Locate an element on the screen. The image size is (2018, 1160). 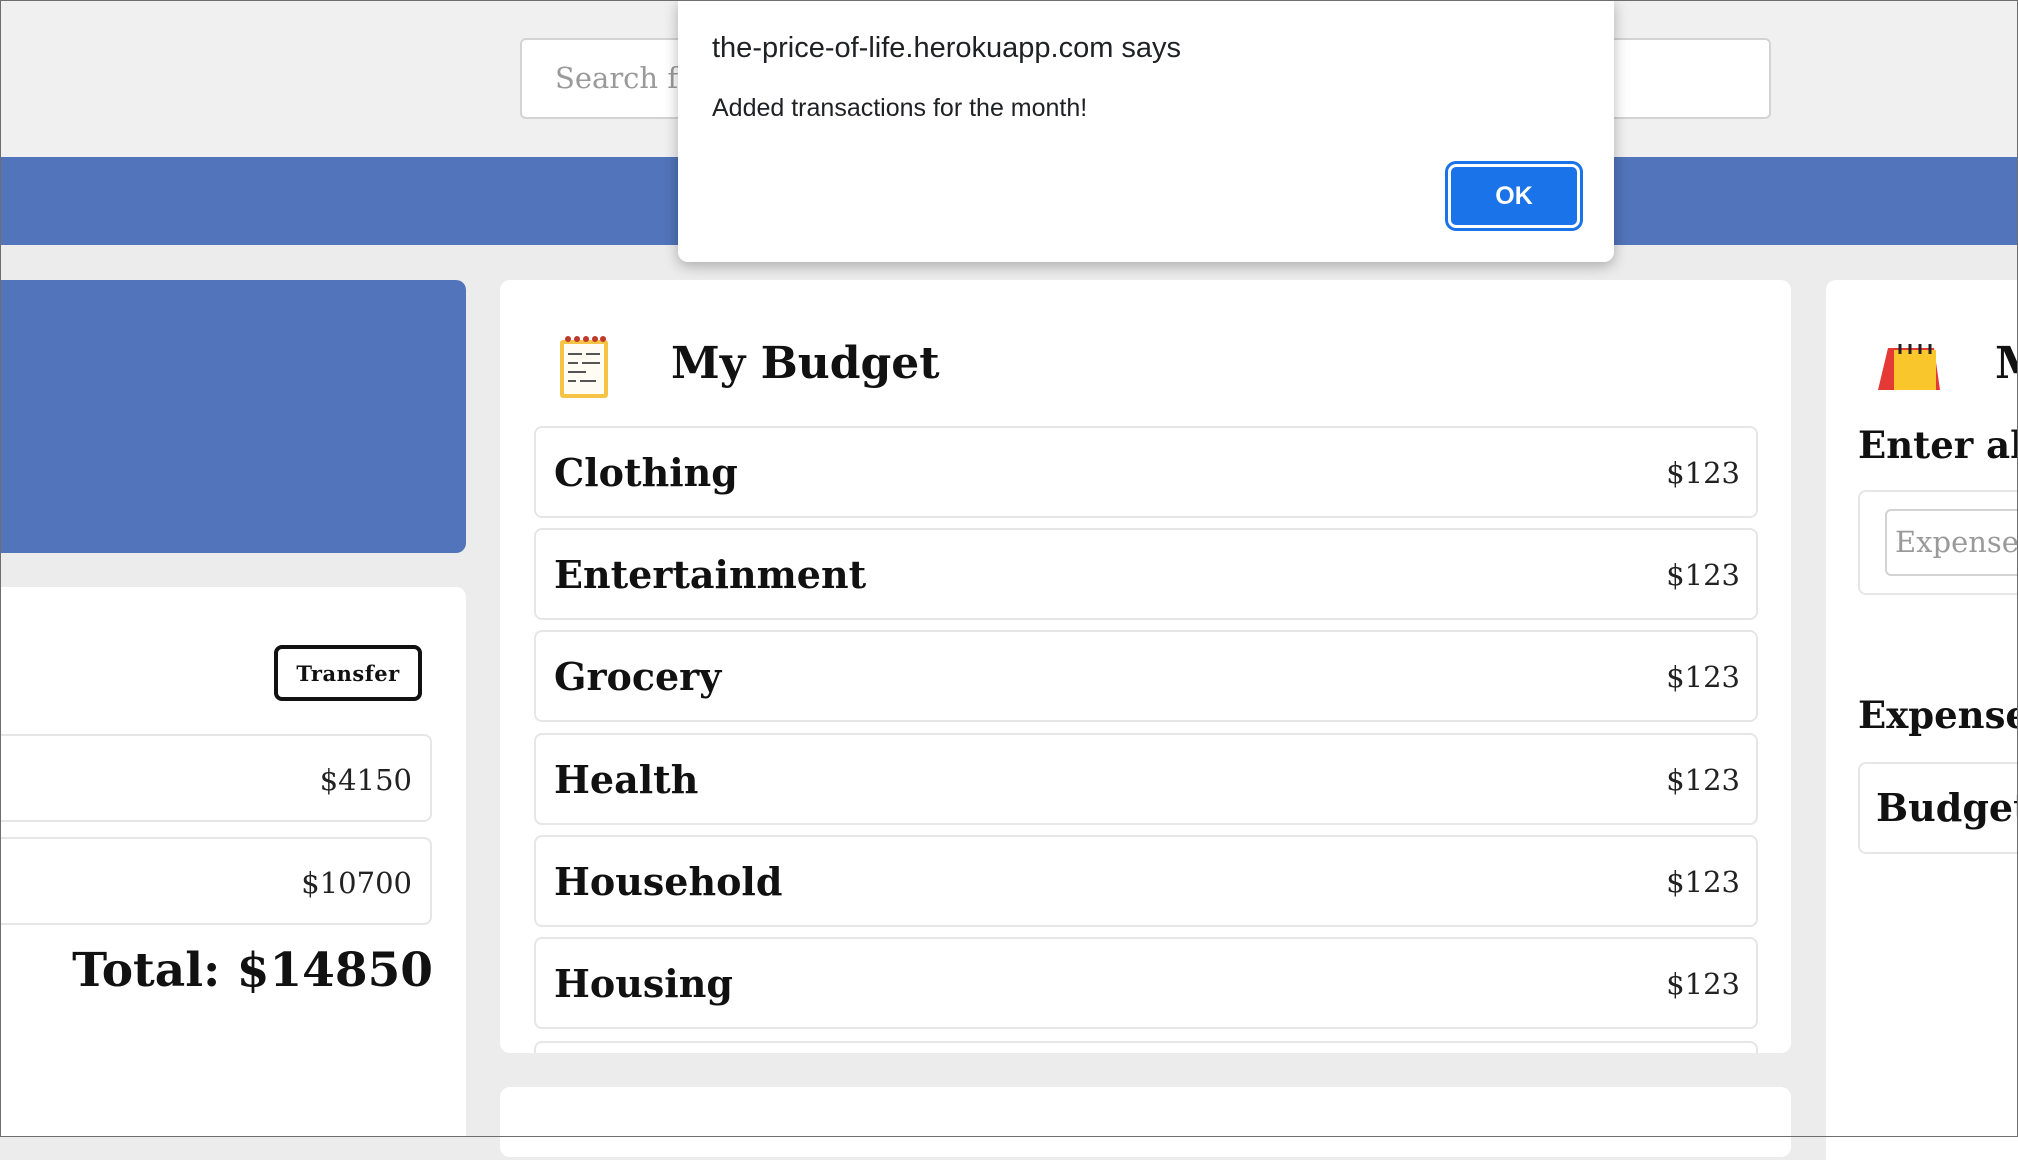
account-row: $4150 is located at coordinates (216, 778).